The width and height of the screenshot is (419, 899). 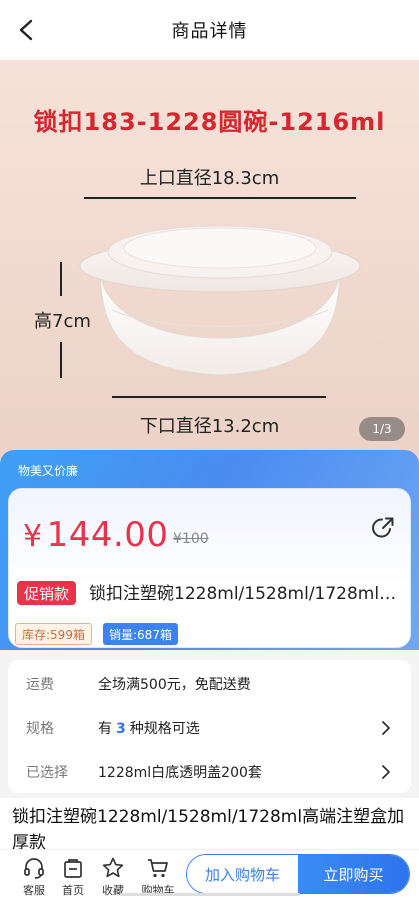 What do you see at coordinates (40, 729) in the screenshot?
I see `spec-label: 规格` at bounding box center [40, 729].